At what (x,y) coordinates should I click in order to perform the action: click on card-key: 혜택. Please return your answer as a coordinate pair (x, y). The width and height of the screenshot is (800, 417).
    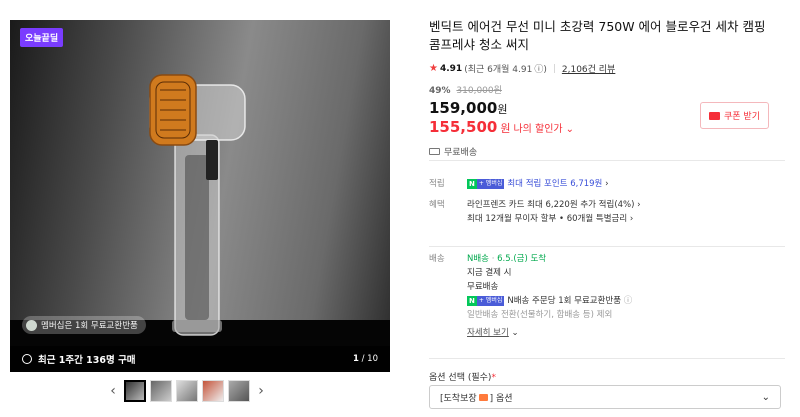
    Looking at the image, I should click on (437, 205).